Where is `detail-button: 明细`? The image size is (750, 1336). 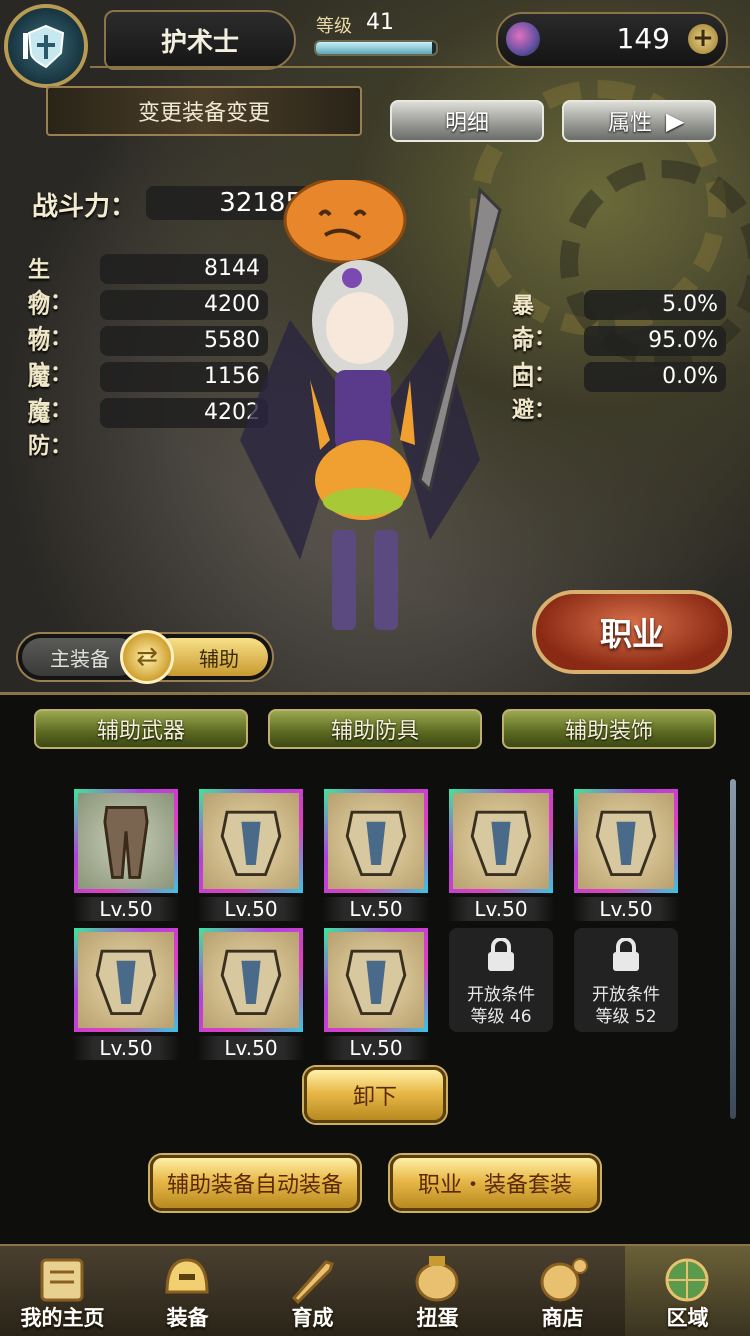 detail-button: 明细 is located at coordinates (467, 121).